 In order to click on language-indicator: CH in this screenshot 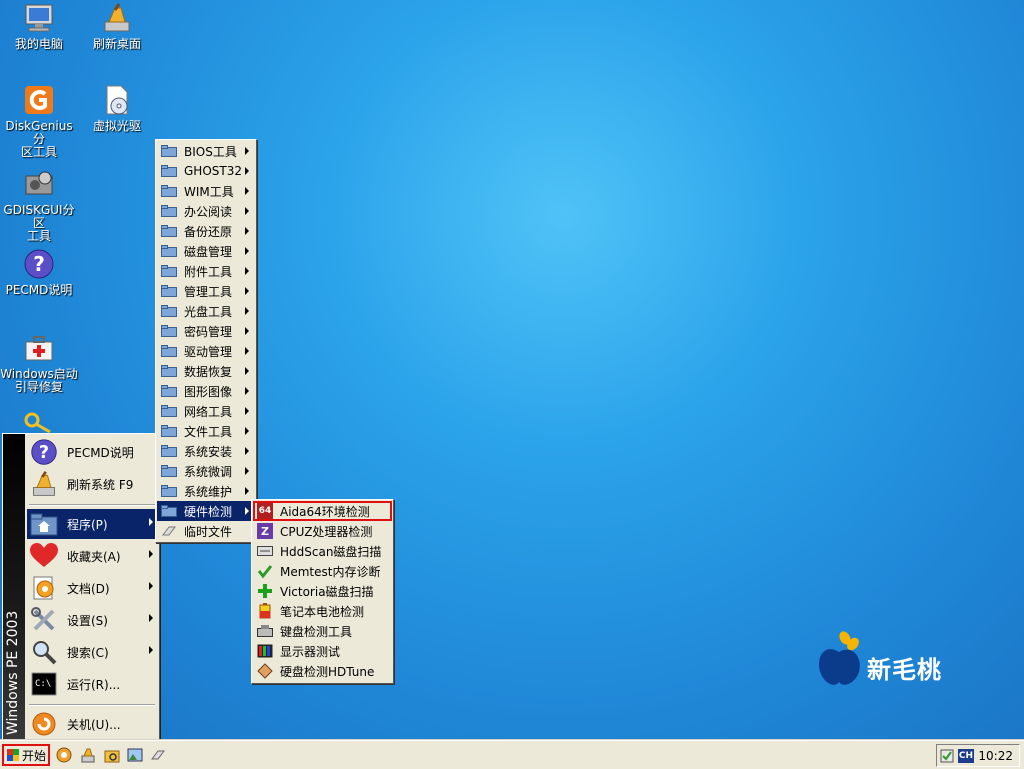, I will do `click(966, 755)`.